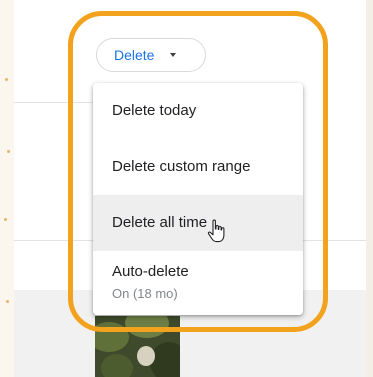  I want to click on delete-button-label: Delete, so click(134, 55).